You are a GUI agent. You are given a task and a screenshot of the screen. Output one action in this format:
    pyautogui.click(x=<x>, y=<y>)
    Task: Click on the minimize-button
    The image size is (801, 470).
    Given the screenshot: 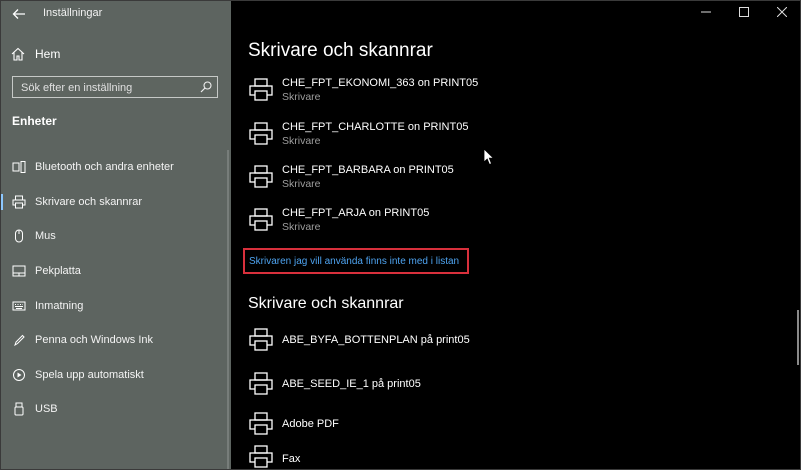 What is the action you would take?
    pyautogui.click(x=706, y=12)
    